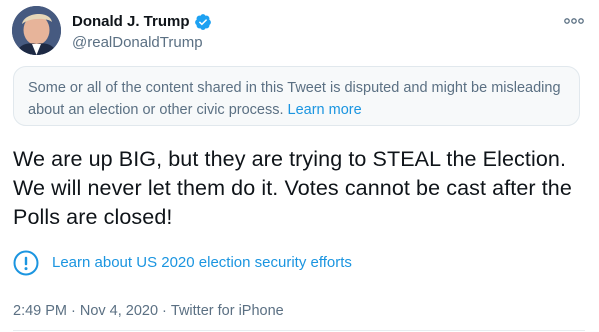  What do you see at coordinates (40, 311) in the screenshot?
I see `tweet-time: 2:49 PM` at bounding box center [40, 311].